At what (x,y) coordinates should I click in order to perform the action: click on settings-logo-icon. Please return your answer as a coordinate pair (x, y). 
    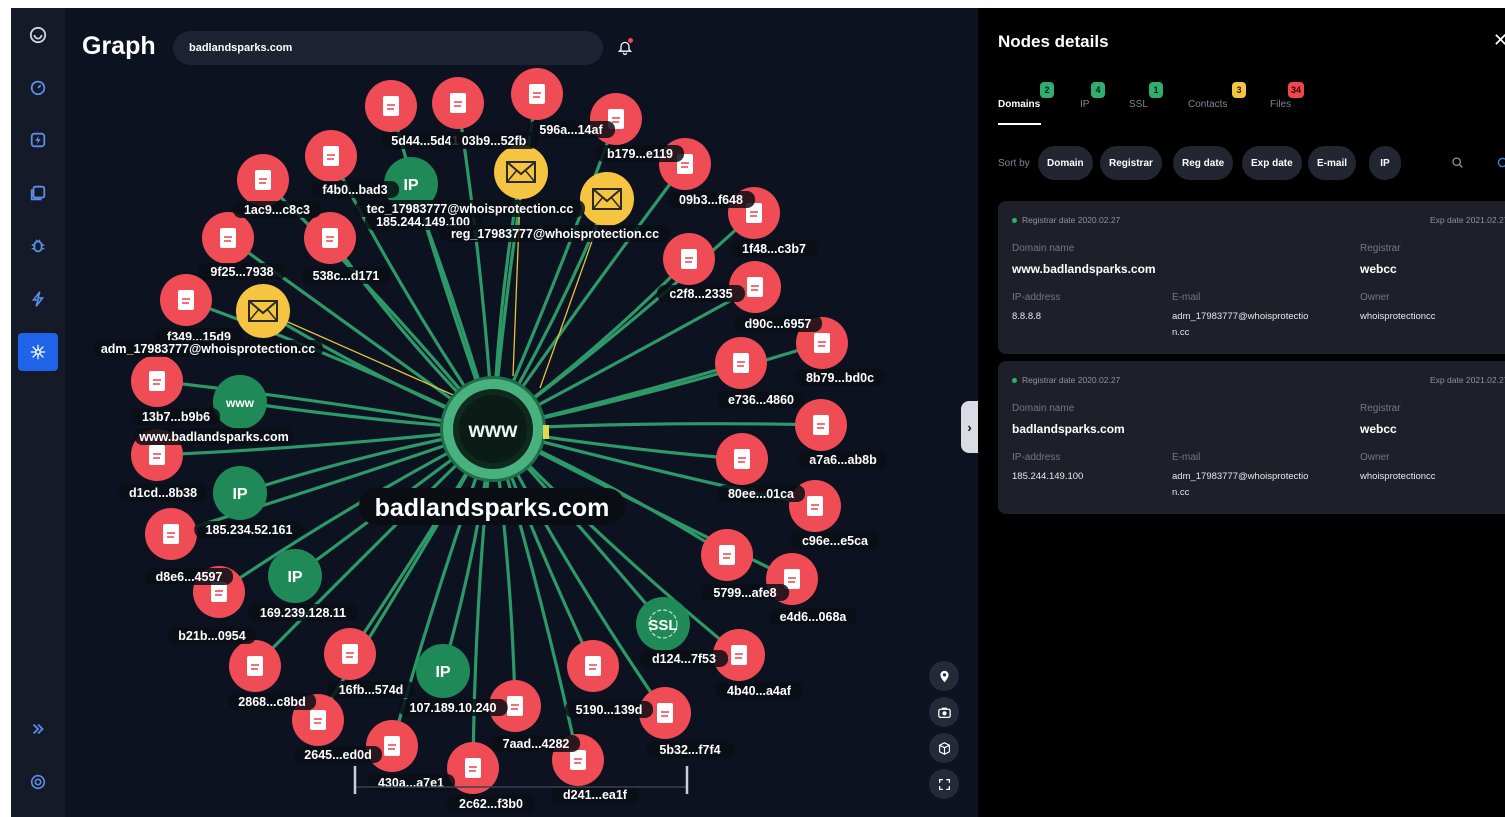
    Looking at the image, I should click on (38, 782).